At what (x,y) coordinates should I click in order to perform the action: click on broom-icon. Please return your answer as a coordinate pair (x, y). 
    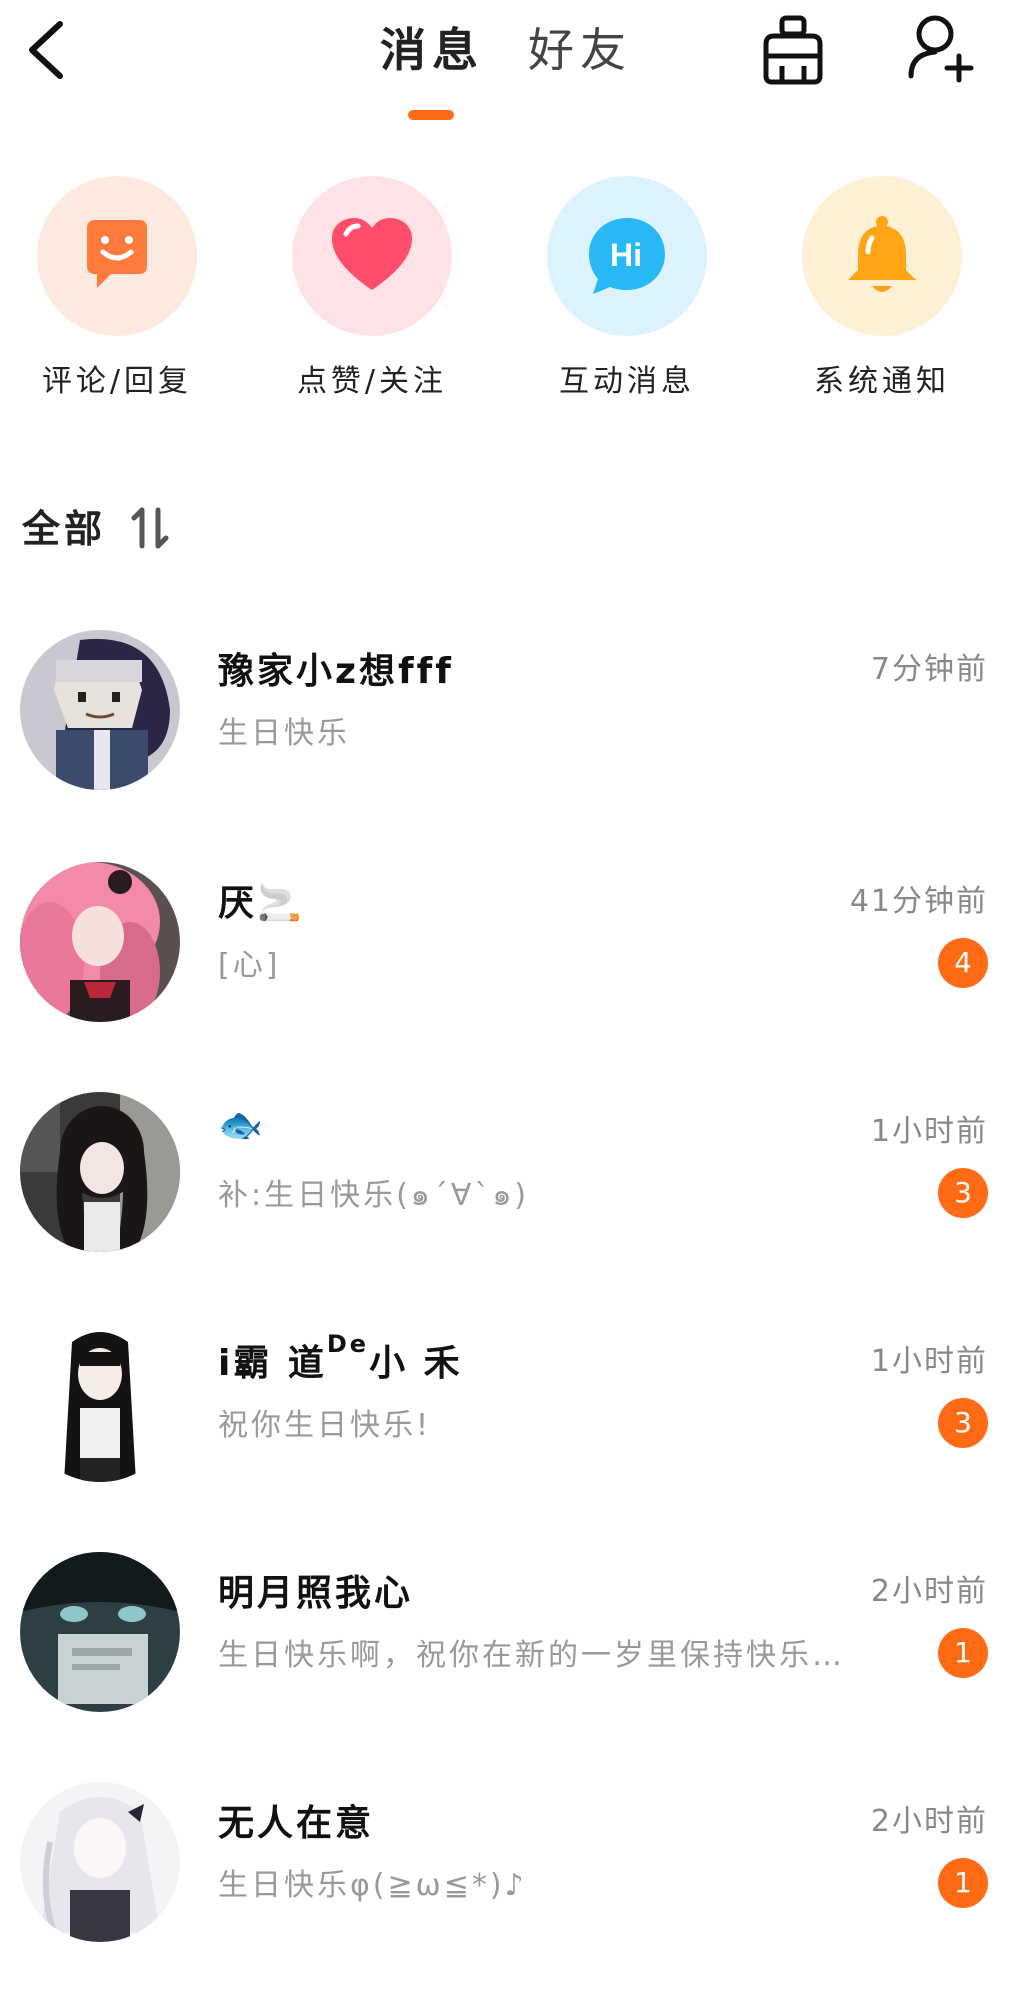
    Looking at the image, I should click on (793, 50).